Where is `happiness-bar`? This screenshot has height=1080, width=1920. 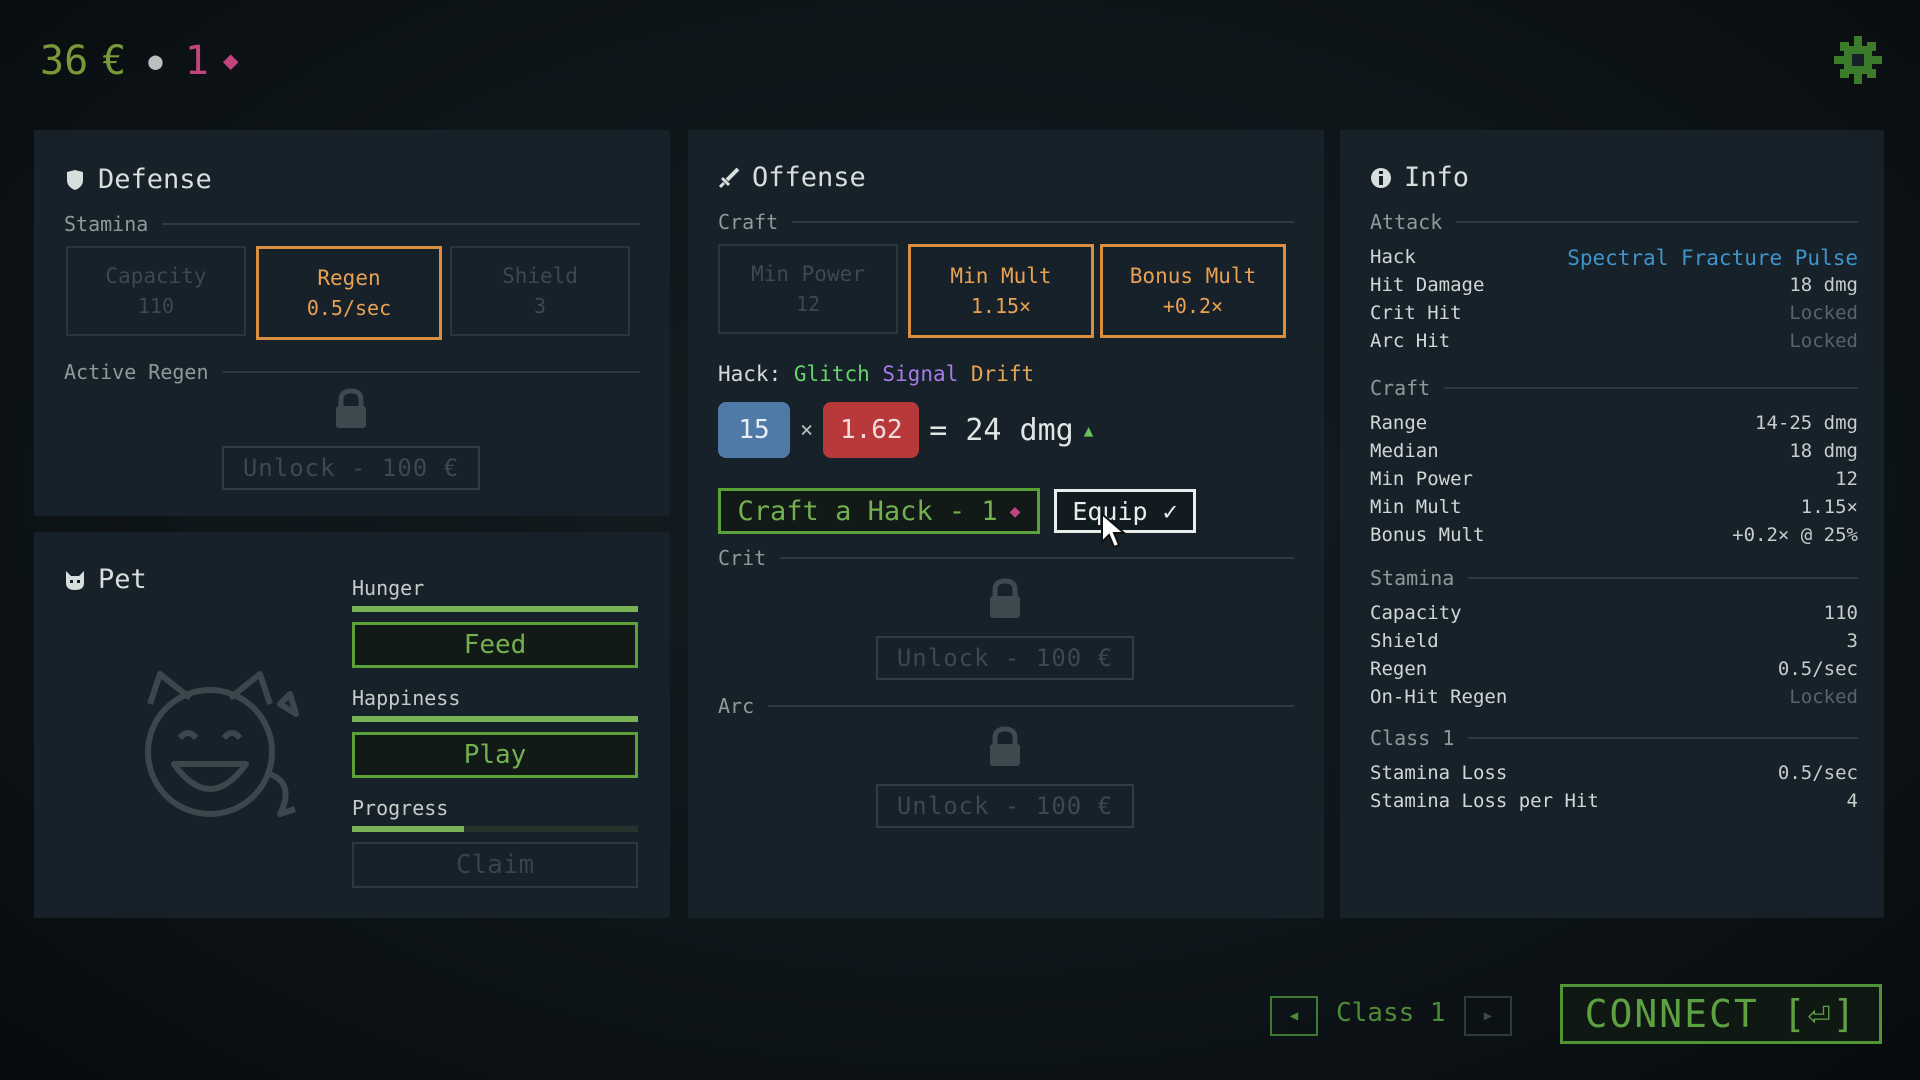
happiness-bar is located at coordinates (495, 719).